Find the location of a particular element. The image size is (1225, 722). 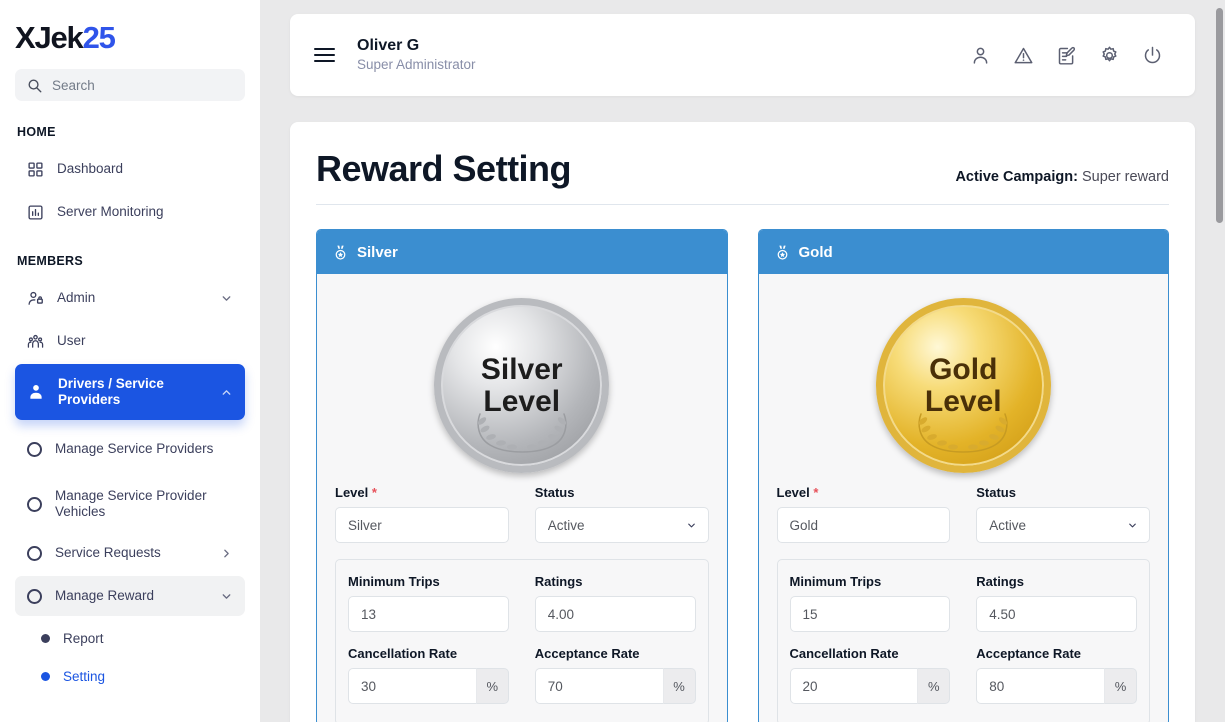

sidebar-item-label: Server Monitoring is located at coordinates (110, 212).